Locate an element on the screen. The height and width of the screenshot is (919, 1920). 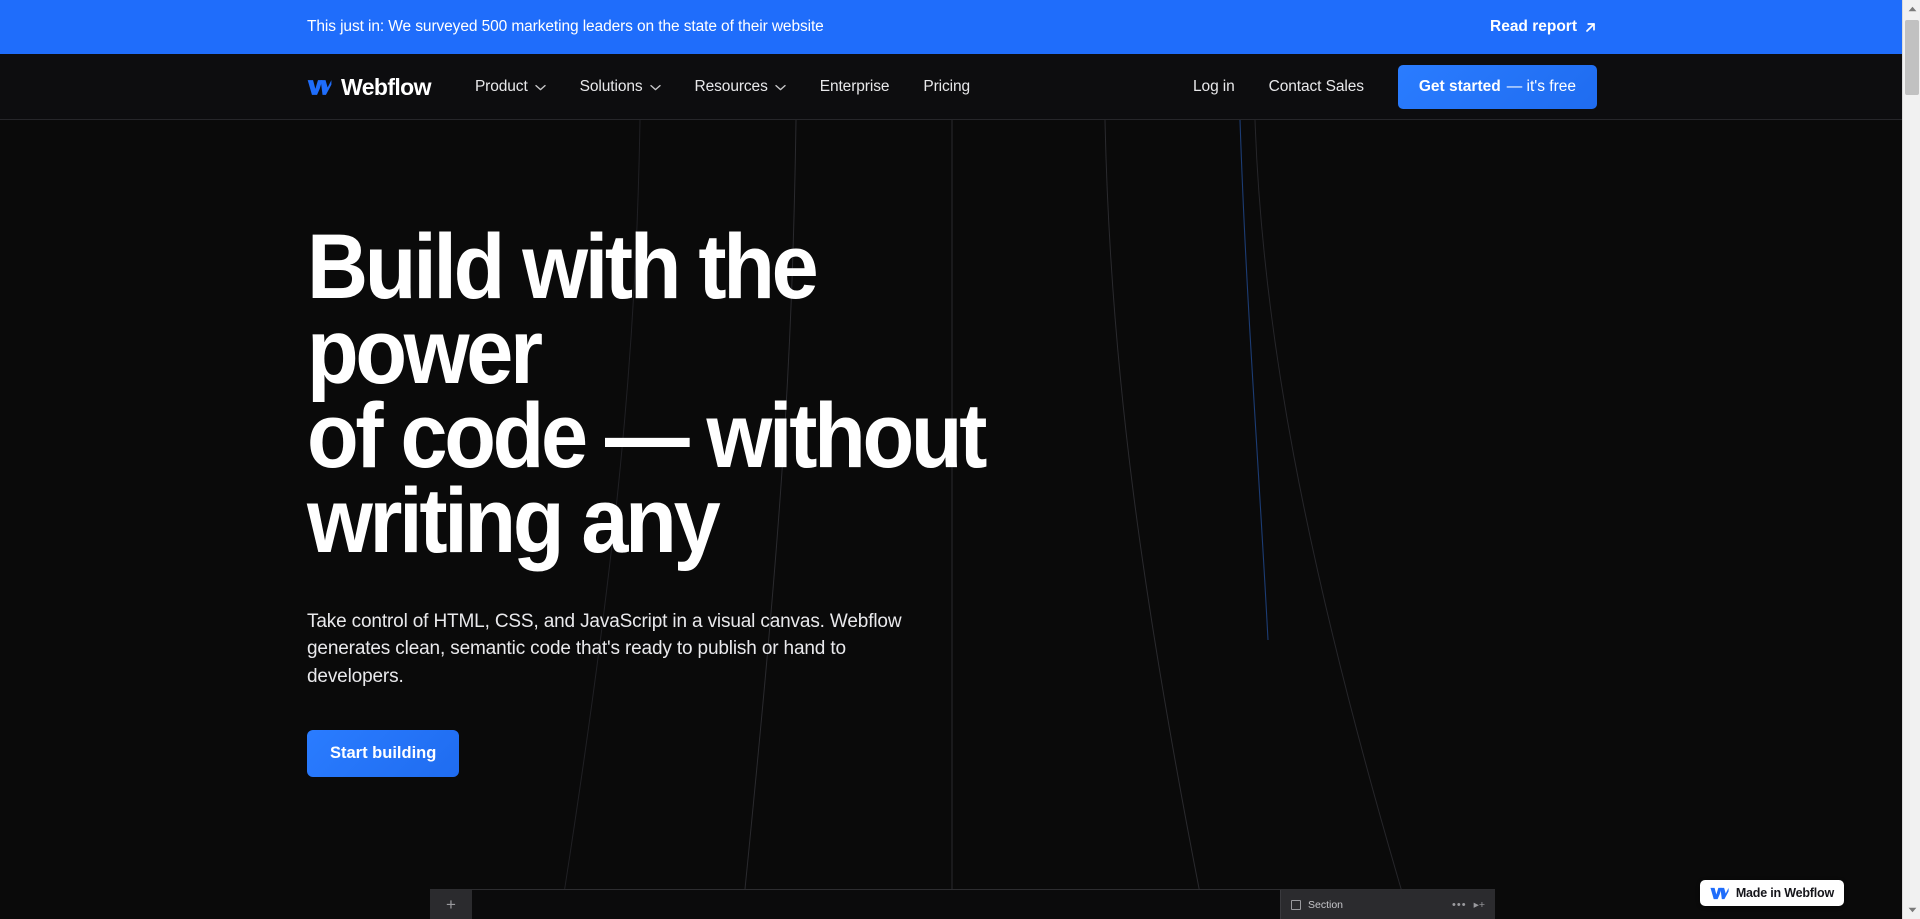
mockup-section-label: Section is located at coordinates (1326, 904).